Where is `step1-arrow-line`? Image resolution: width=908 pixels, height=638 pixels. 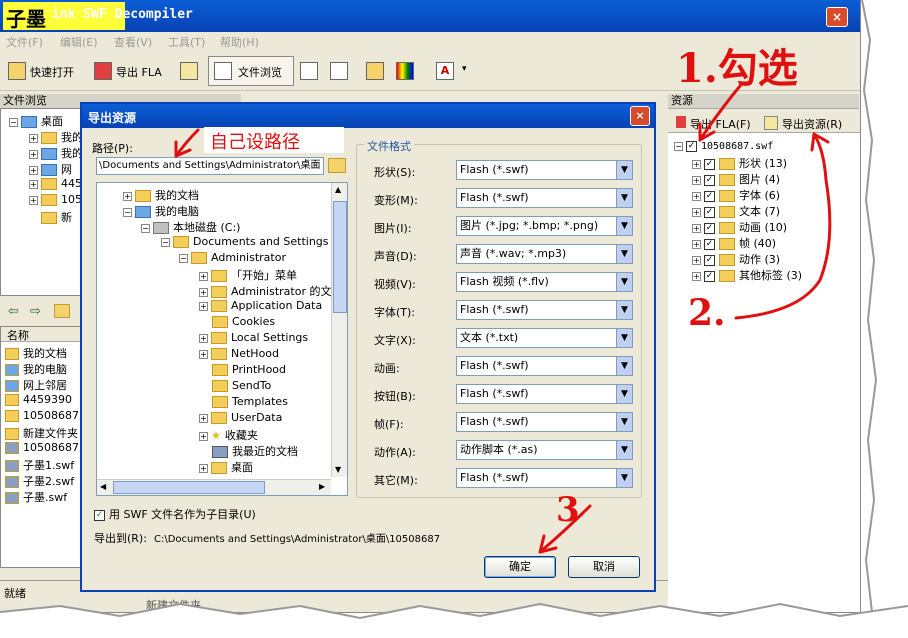
step1-arrow-line is located at coordinates (720, 113).